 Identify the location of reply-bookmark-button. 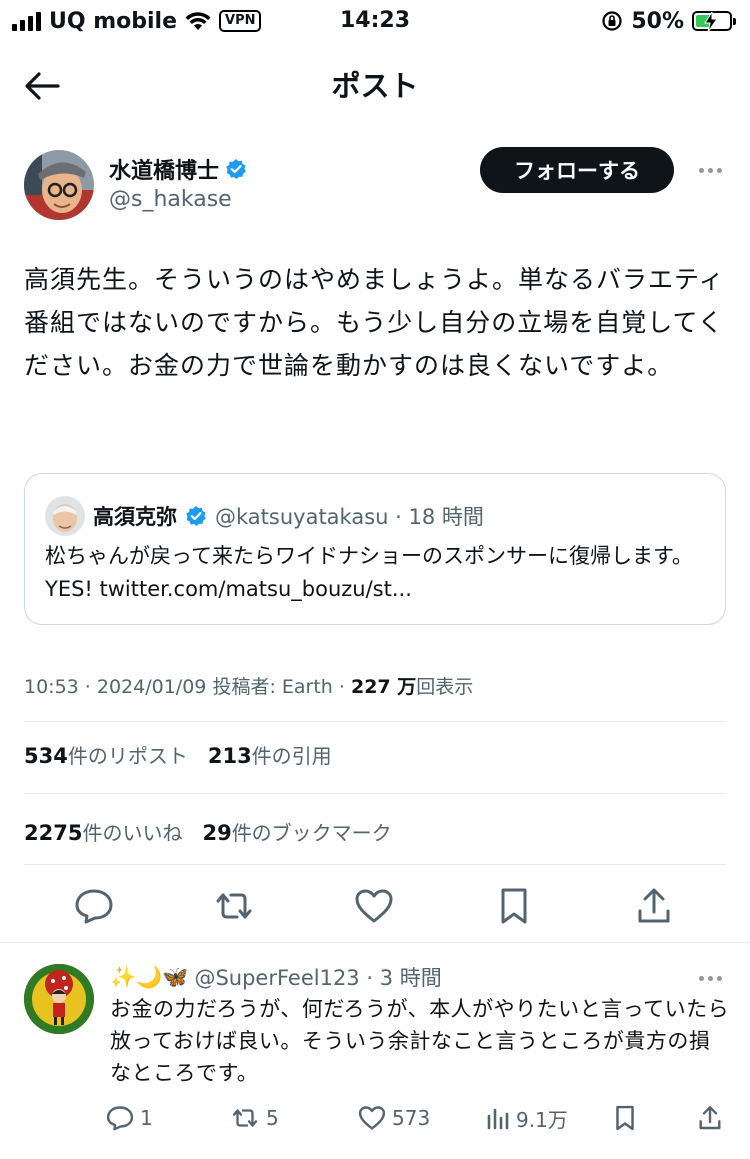
(625, 1118).